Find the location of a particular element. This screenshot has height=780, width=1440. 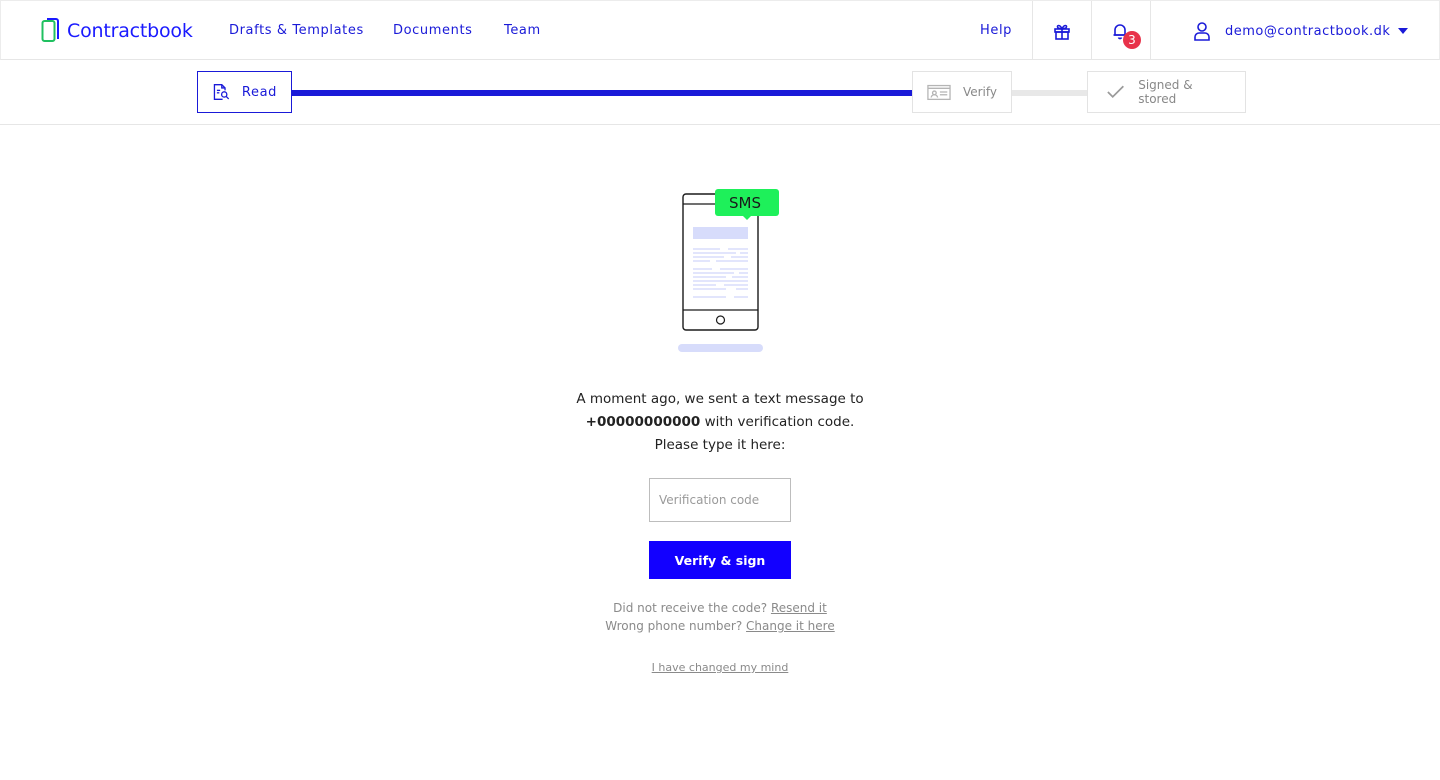

phone-sms-illustration: SMS is located at coordinates (731, 273).